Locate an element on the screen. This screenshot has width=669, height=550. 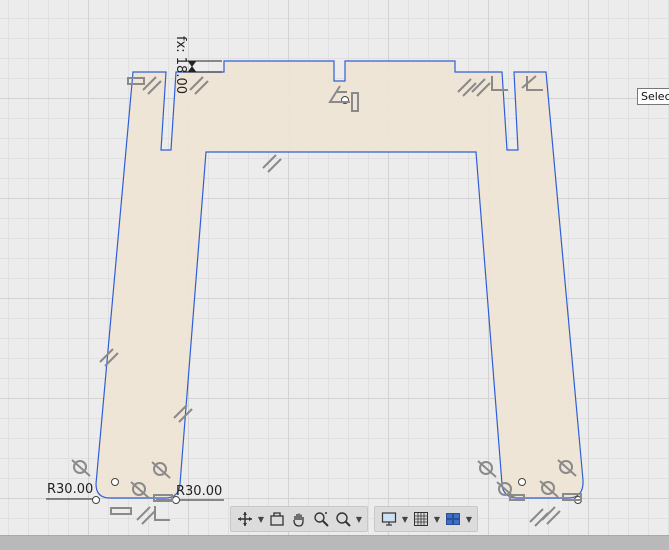
navigation-toolbar: ▼ ▼ ▼ ▼ ▼ is located at coordinates (354, 519).